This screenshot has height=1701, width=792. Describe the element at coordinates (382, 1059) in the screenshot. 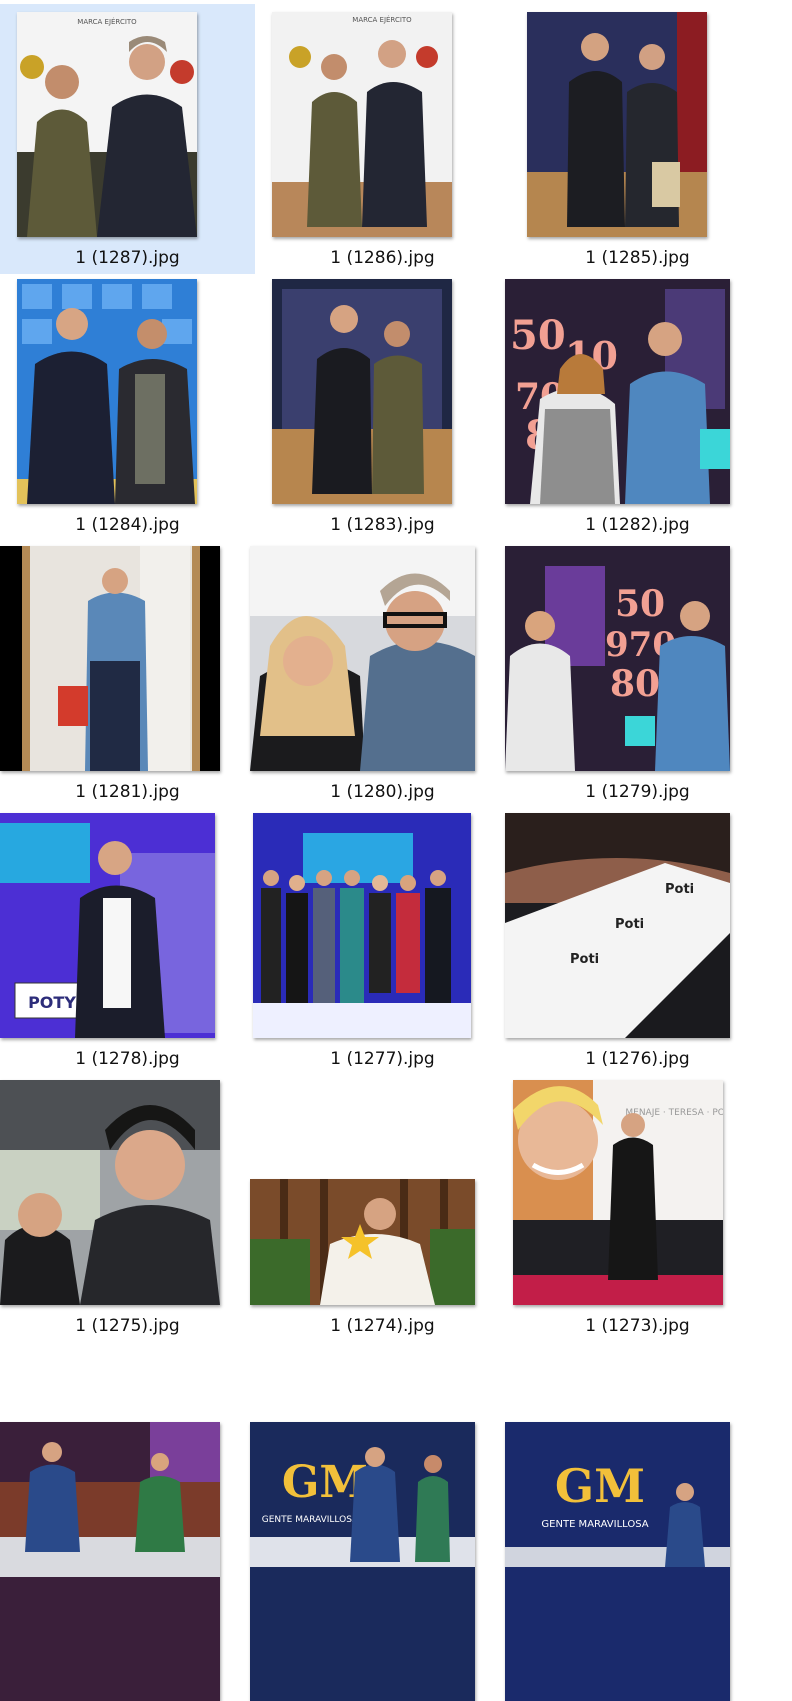

I see `file-name: 1 (1277).jpg` at that location.